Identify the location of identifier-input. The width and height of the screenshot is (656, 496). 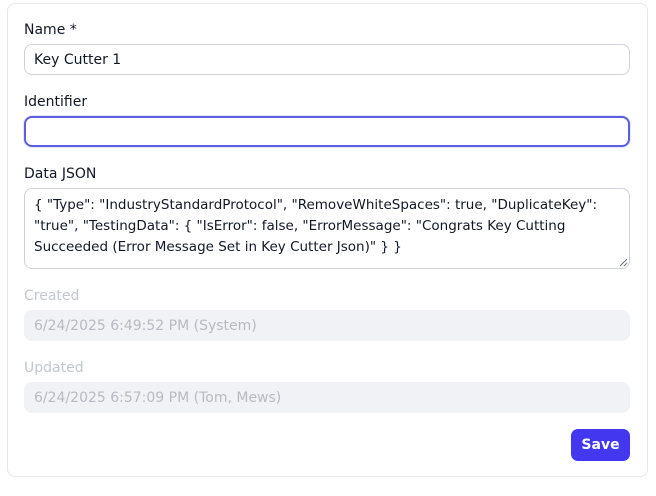
(327, 131).